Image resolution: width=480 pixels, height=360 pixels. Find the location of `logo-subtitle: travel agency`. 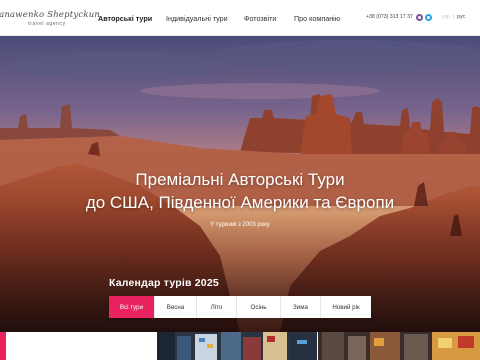

logo-subtitle: travel agency is located at coordinates (47, 23).